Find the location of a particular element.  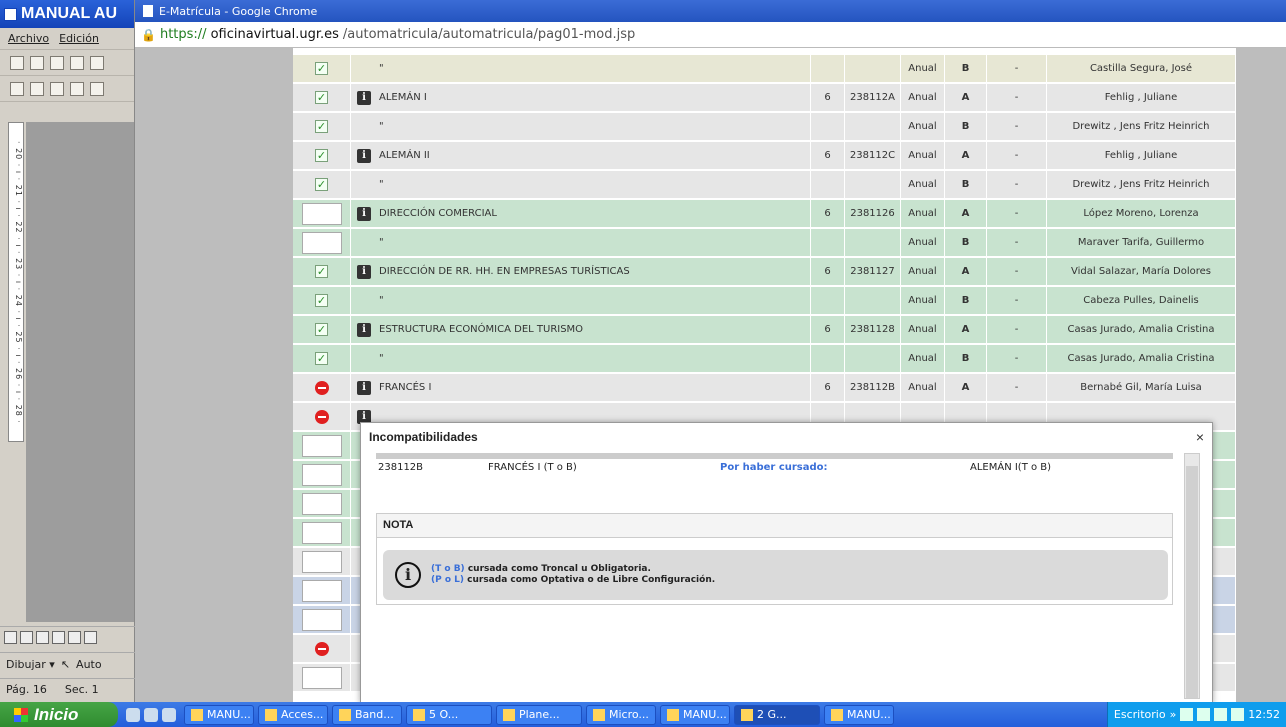

table-row: ✓ " Anual B - Casas Jurado, Amalia Cristina is located at coordinates (764, 359).